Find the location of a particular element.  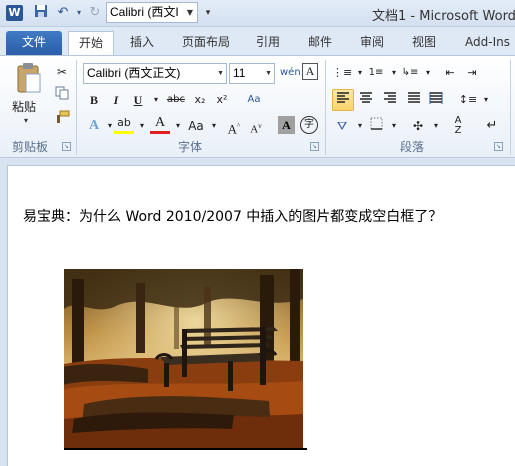

clipboard-group-label: 剪贴板 is located at coordinates (30, 147).